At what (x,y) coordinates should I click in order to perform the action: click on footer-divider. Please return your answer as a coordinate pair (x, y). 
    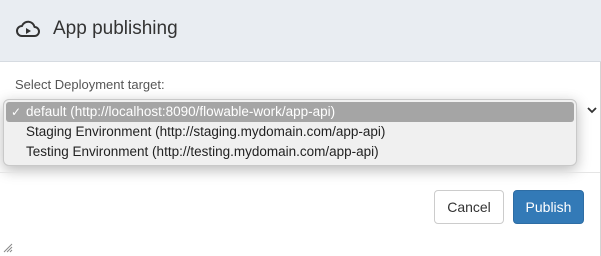
    Looking at the image, I should click on (300, 172).